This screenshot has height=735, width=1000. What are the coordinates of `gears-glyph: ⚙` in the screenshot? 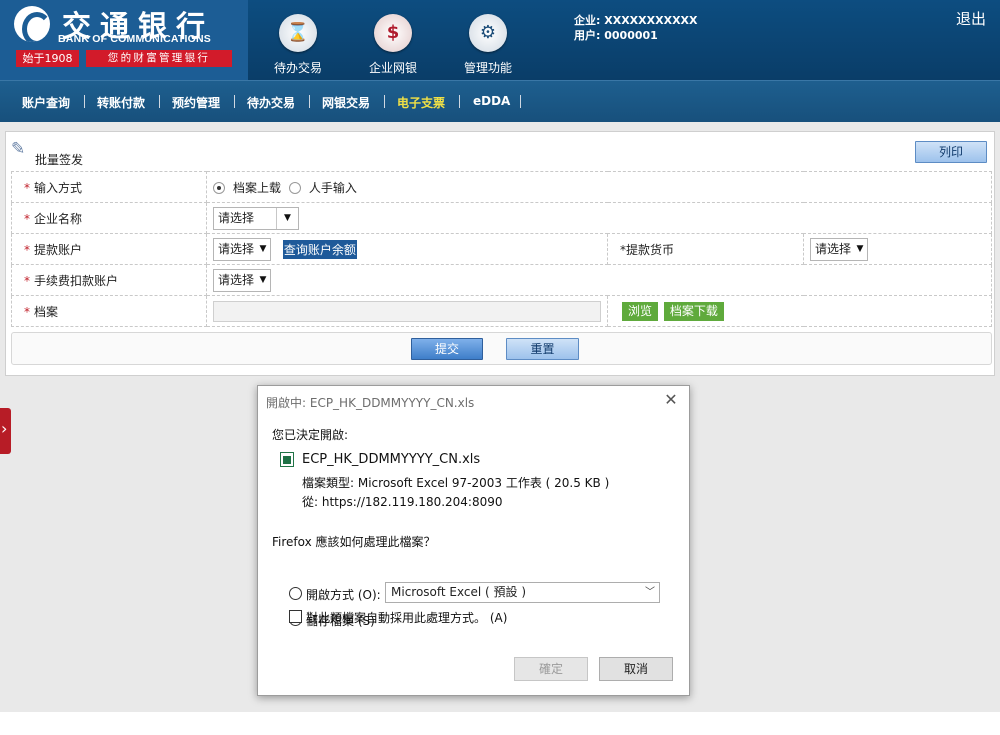 It's located at (488, 32).